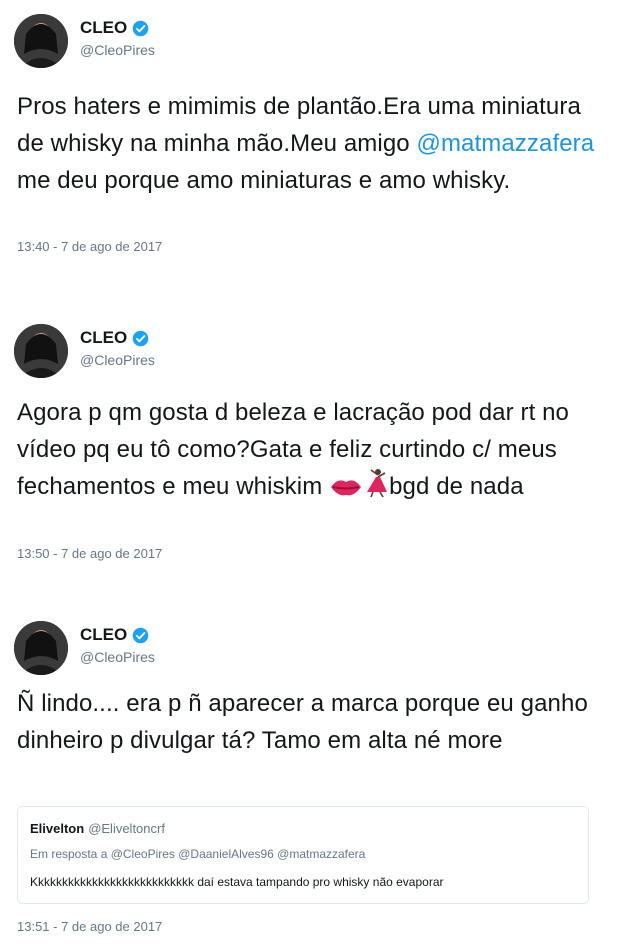  I want to click on tweet-timestamp: 13:51 - 7 de ago de 2017, so click(89, 926).